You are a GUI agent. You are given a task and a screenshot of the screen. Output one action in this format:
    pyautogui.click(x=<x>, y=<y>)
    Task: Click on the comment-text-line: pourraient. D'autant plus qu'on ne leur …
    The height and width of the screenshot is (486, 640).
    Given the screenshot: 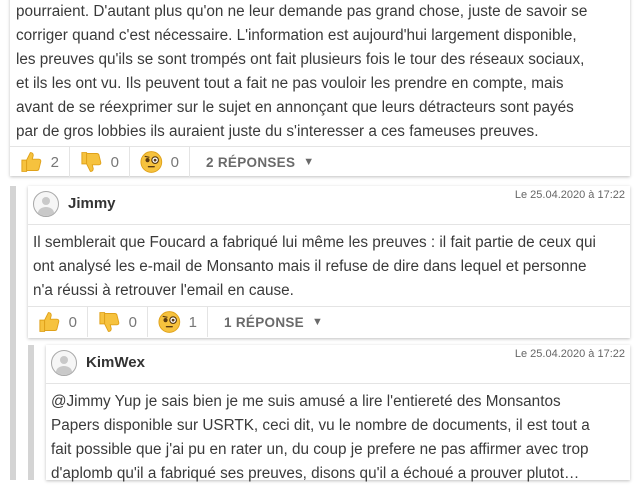 What is the action you would take?
    pyautogui.click(x=302, y=11)
    